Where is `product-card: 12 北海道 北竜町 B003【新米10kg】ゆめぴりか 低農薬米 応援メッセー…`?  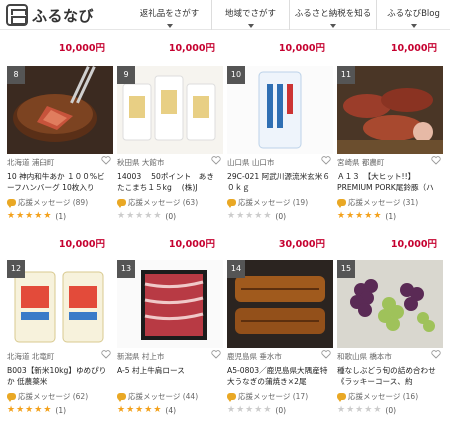 product-card: 12 北海道 北竜町 B003【新米10kg】ゆめぴりか 低農薬米 応援メッセー… is located at coordinates (60, 342).